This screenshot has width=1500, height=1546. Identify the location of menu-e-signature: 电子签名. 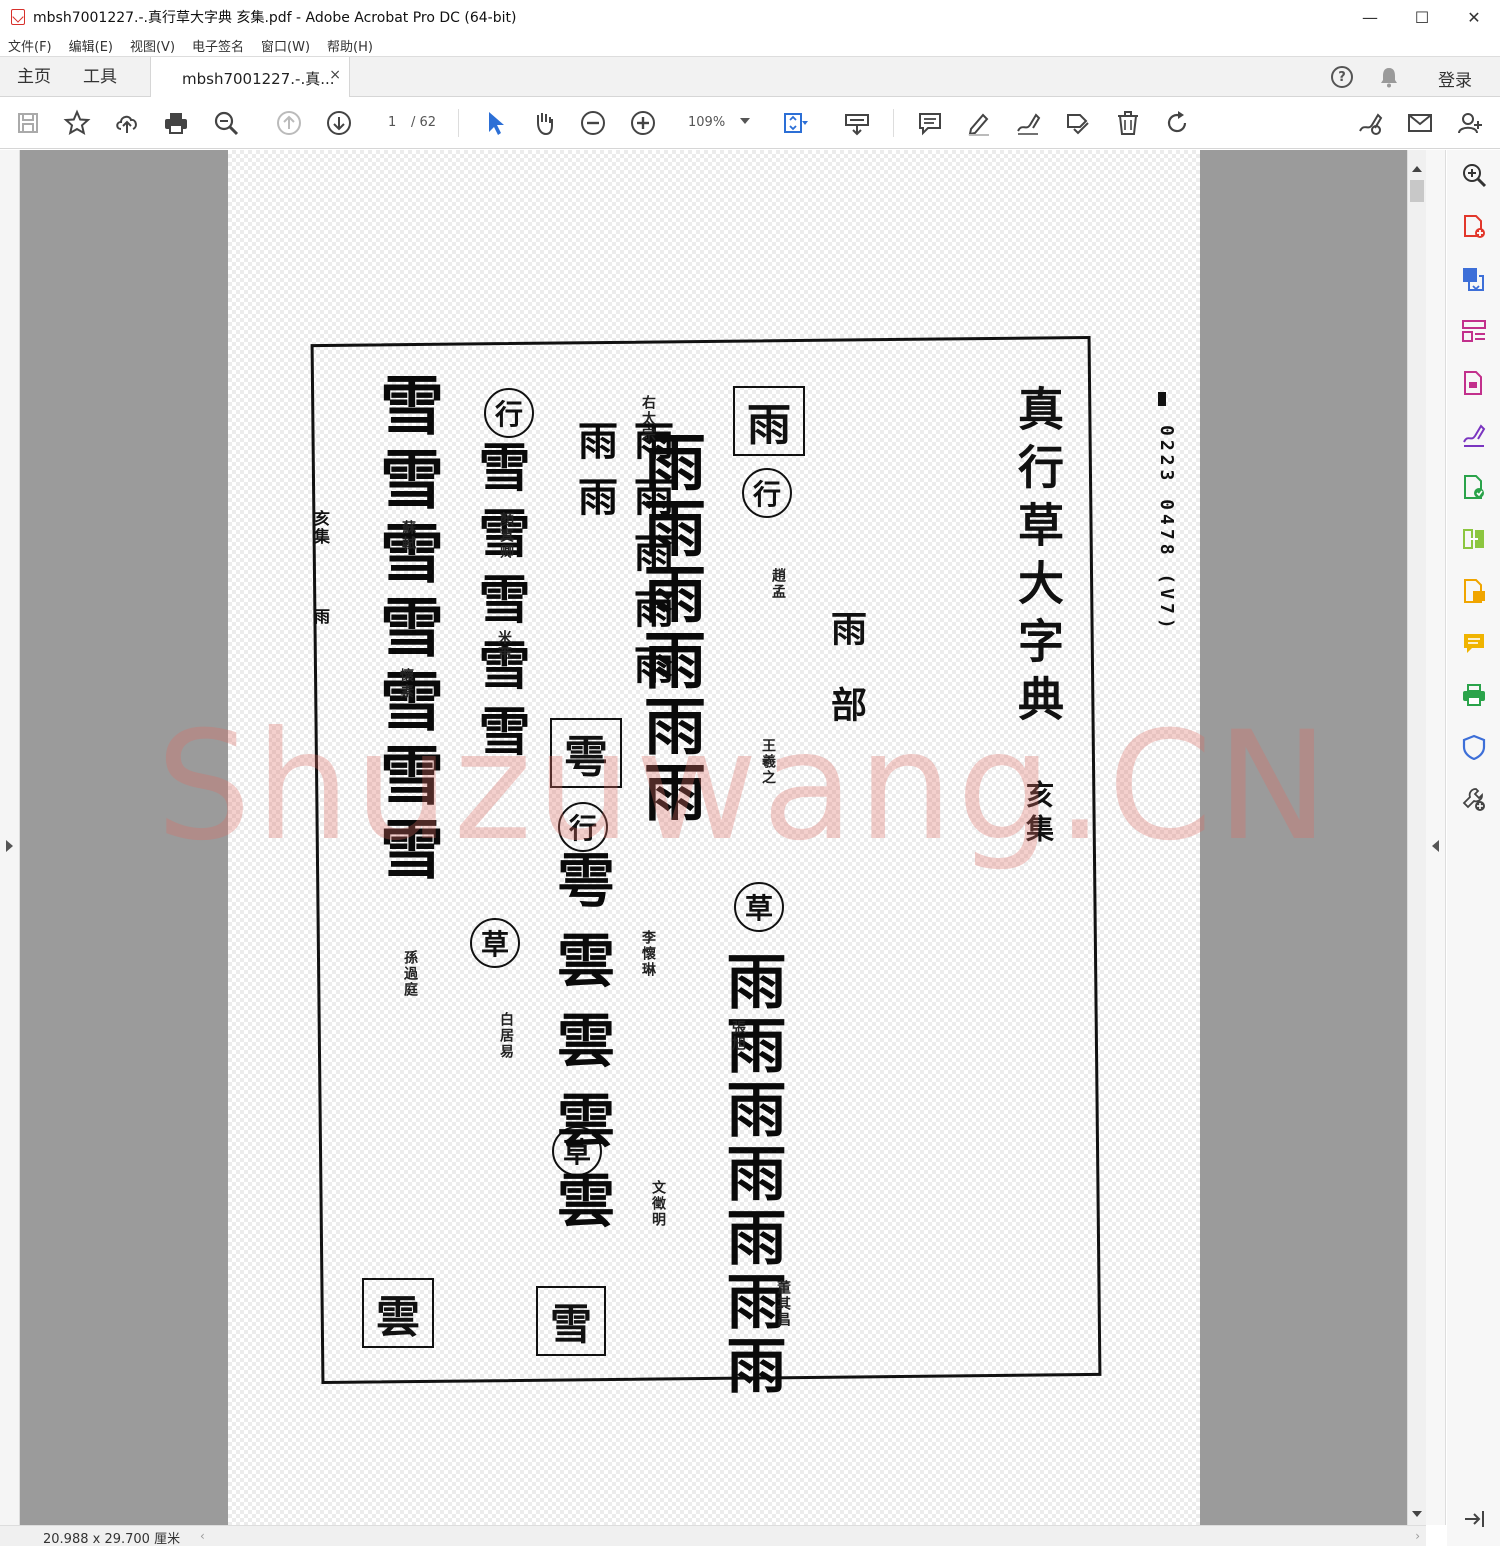
(218, 45).